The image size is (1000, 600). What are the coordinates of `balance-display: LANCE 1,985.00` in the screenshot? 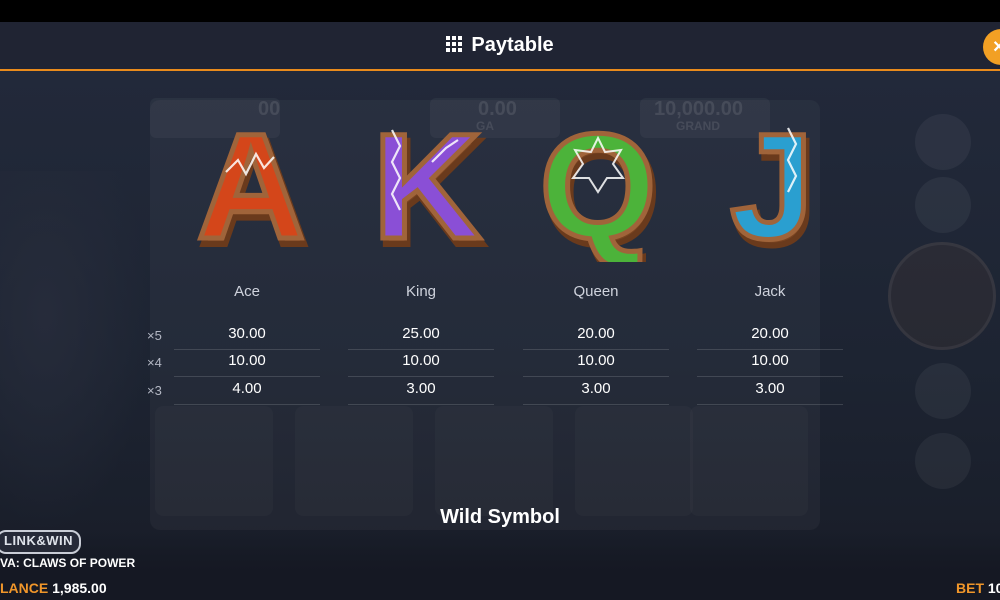 It's located at (53, 588).